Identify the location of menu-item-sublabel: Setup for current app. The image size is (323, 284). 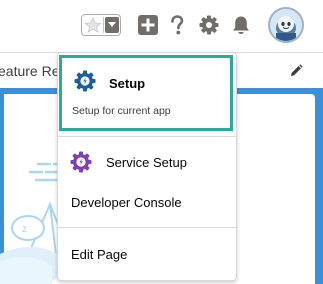
(121, 111).